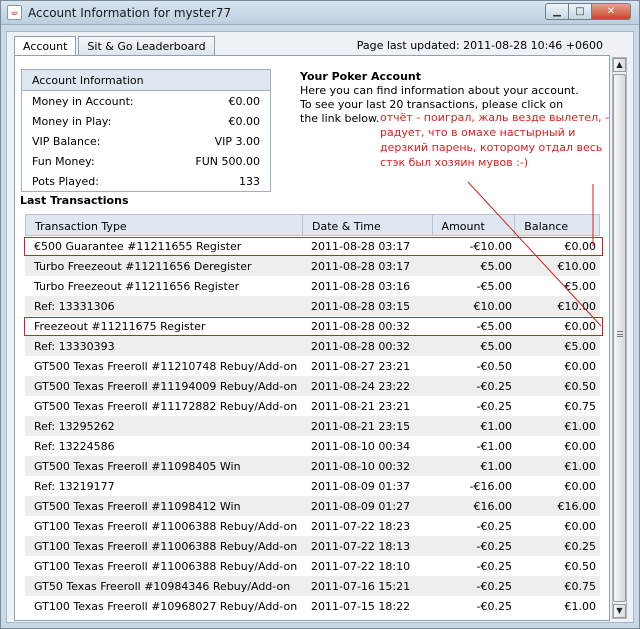 Image resolution: width=640 pixels, height=629 pixels. Describe the element at coordinates (493, 506) in the screenshot. I see `cell-amount: €16.00` at that location.